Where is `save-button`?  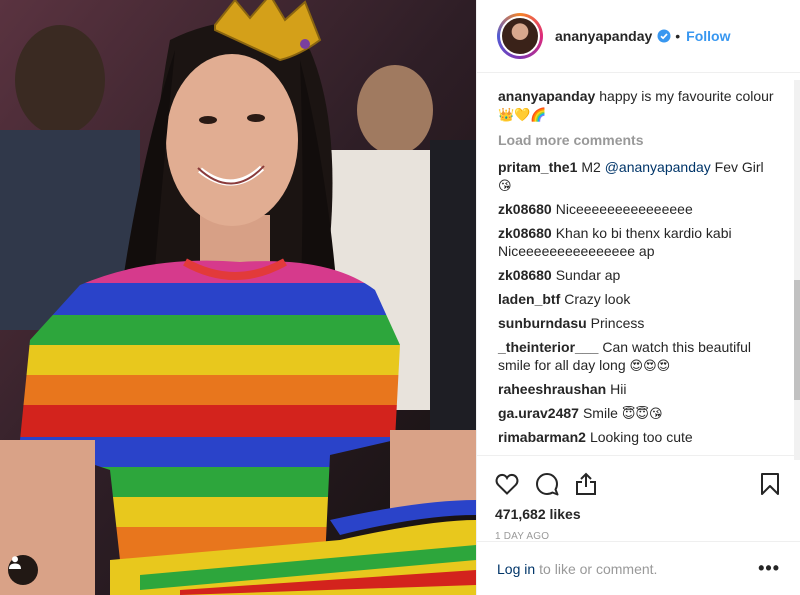
save-button is located at coordinates (770, 484).